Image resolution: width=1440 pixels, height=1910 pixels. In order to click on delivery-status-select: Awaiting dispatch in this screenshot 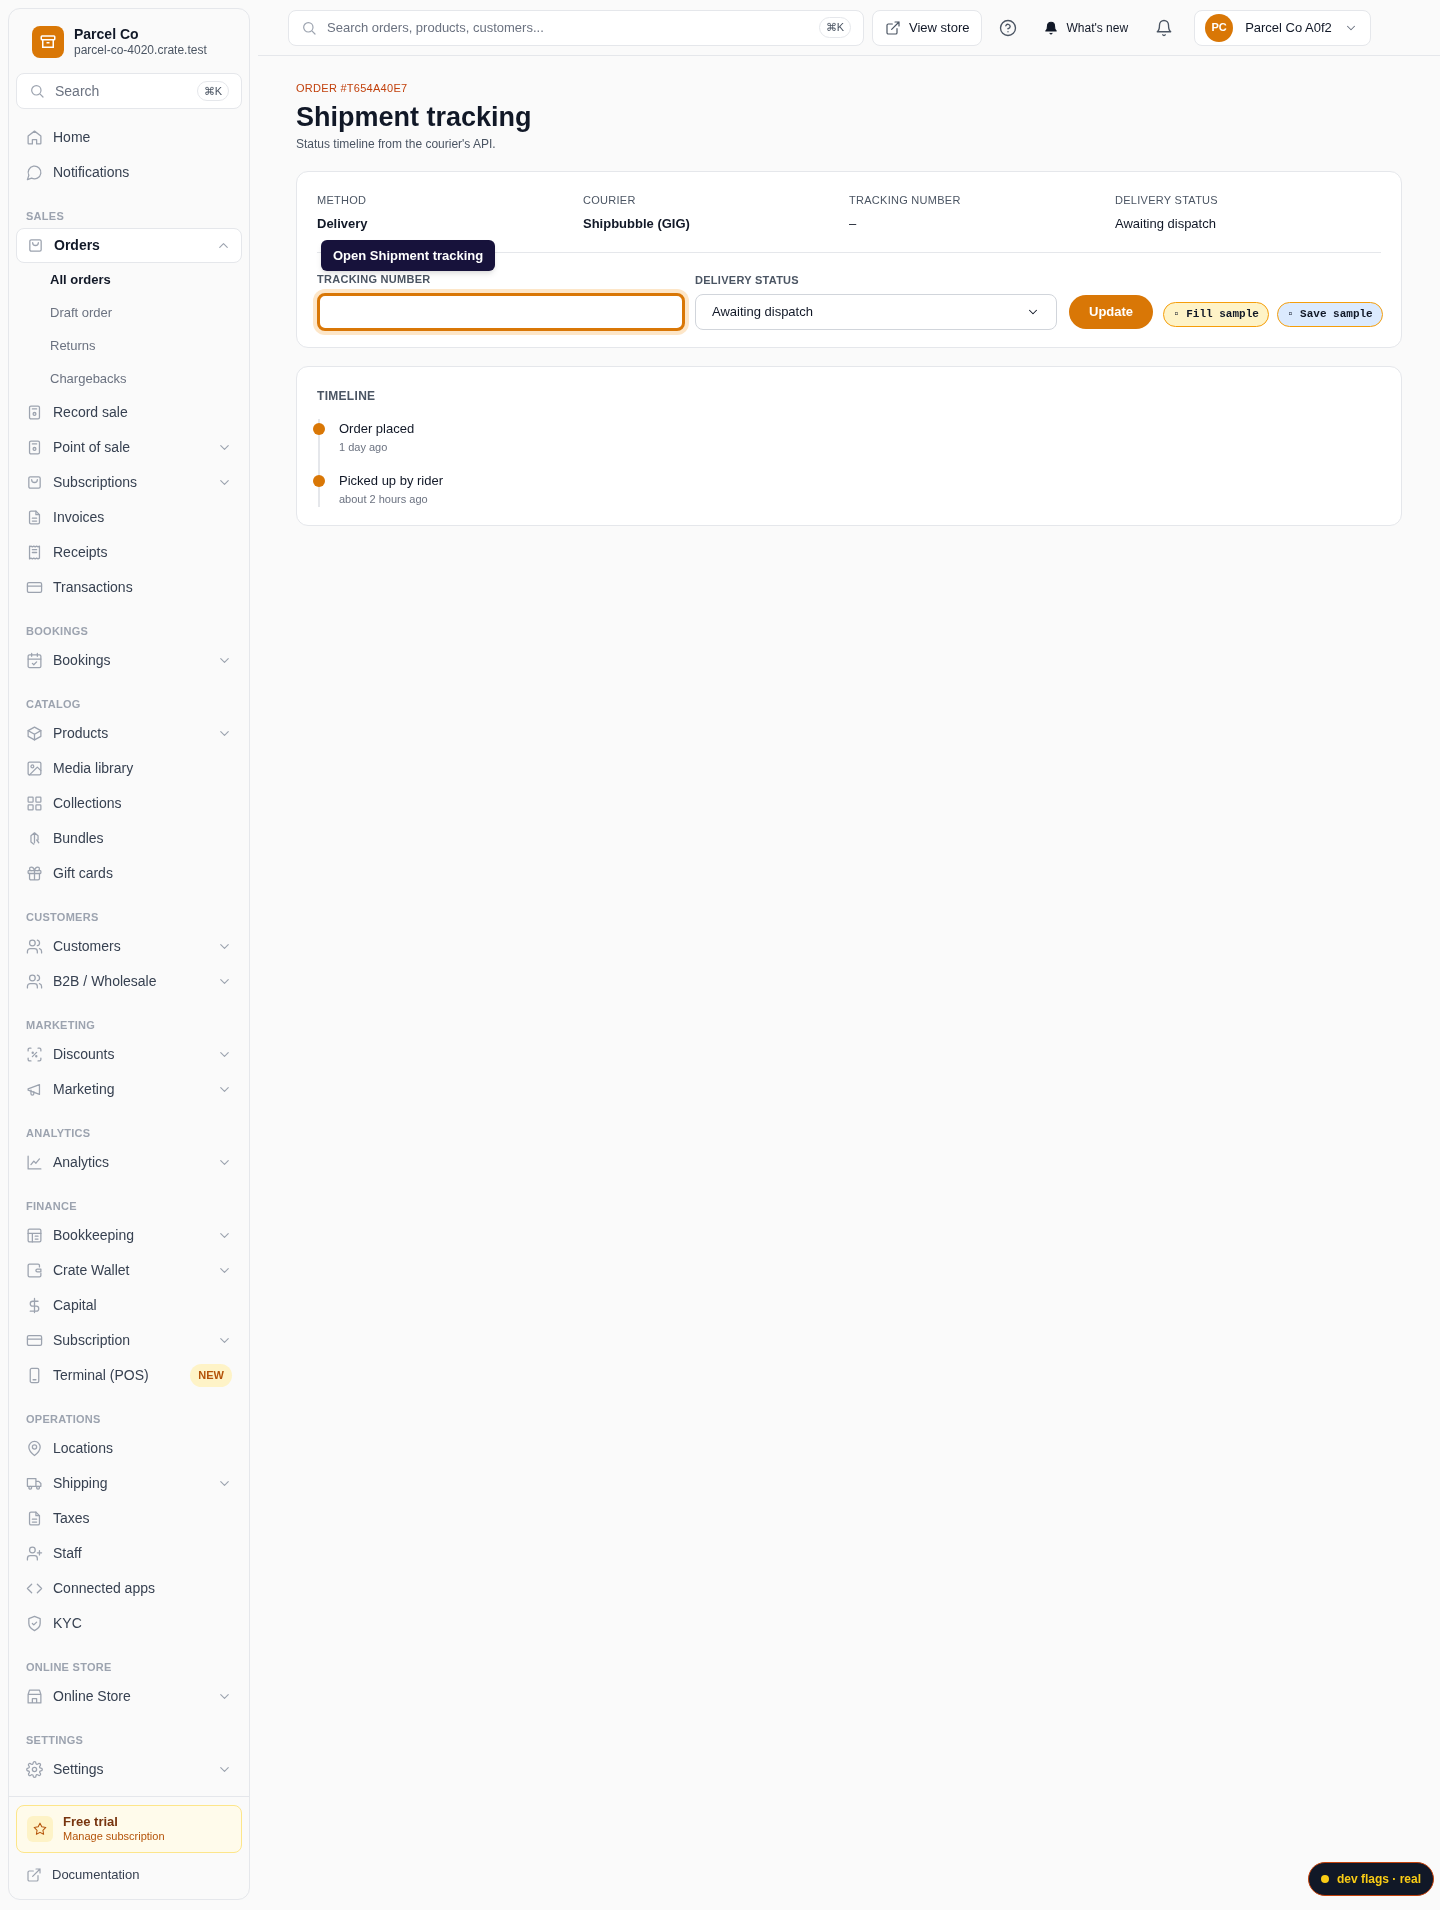, I will do `click(876, 312)`.